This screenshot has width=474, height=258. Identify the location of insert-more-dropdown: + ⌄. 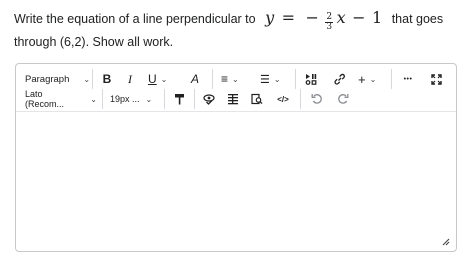
(371, 79).